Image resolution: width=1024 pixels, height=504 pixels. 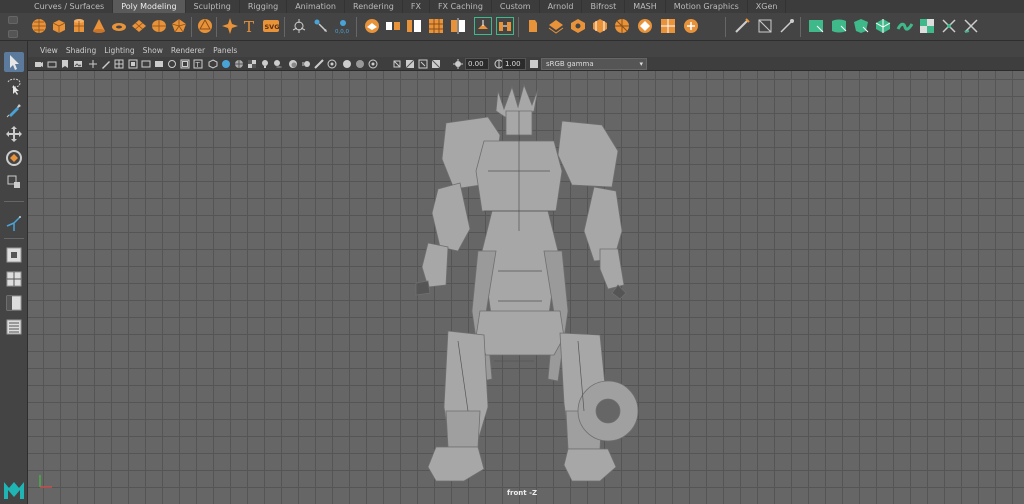 What do you see at coordinates (416, 6) in the screenshot?
I see `shelf-tab-fx: FX` at bounding box center [416, 6].